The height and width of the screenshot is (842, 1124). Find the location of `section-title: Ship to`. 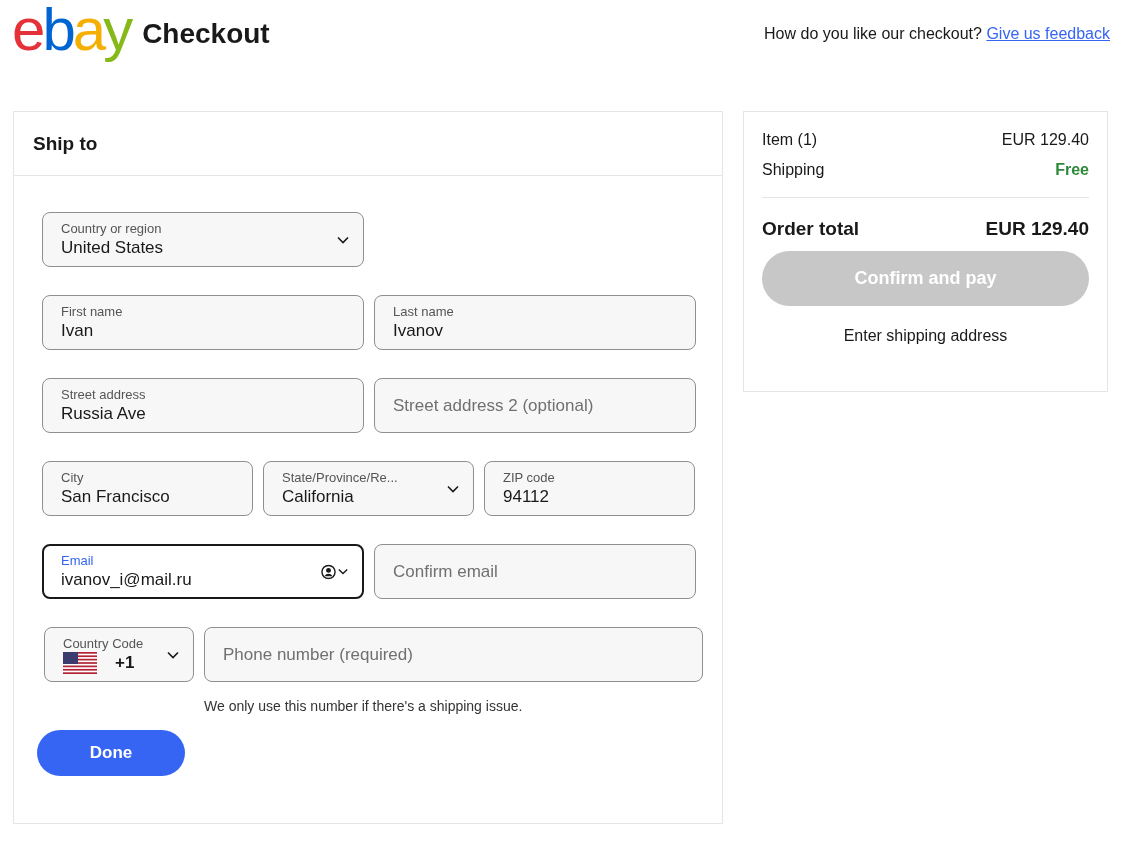

section-title: Ship to is located at coordinates (65, 143).